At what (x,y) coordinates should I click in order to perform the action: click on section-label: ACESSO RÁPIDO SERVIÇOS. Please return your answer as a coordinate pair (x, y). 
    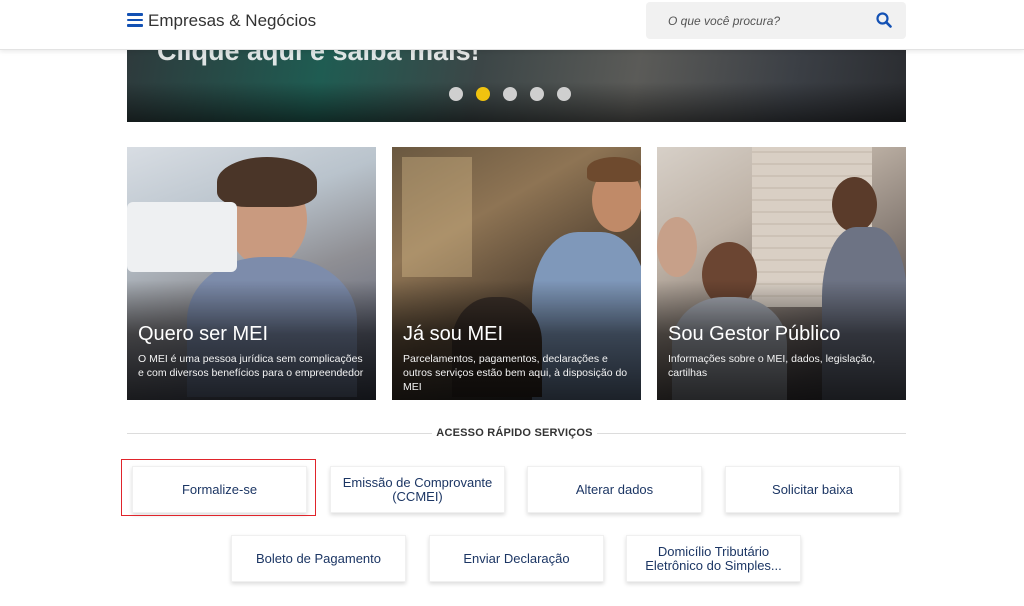
    Looking at the image, I should click on (514, 433).